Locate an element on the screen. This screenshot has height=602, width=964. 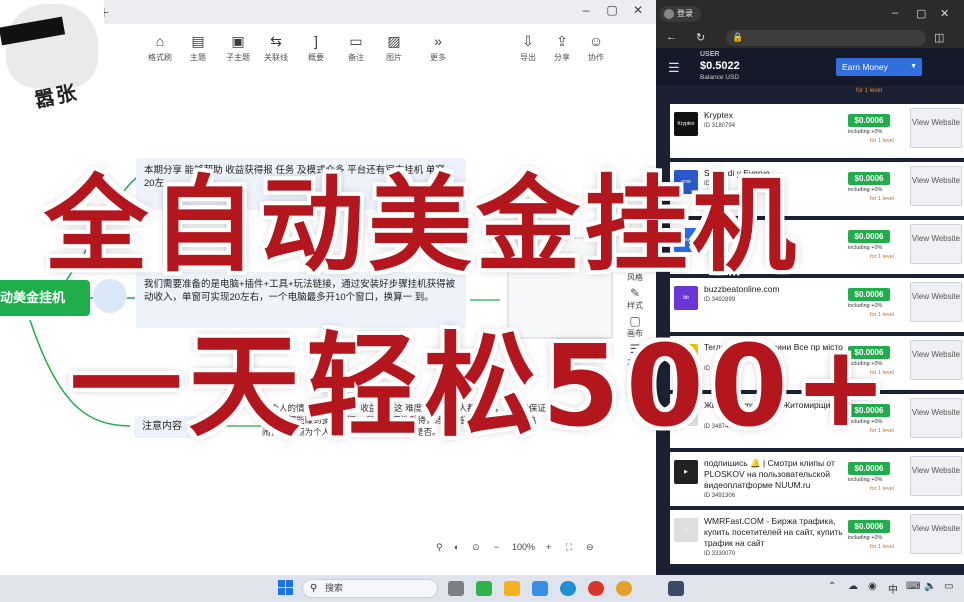
taskbar-search: ⚲ 搜索 is located at coordinates (370, 588).